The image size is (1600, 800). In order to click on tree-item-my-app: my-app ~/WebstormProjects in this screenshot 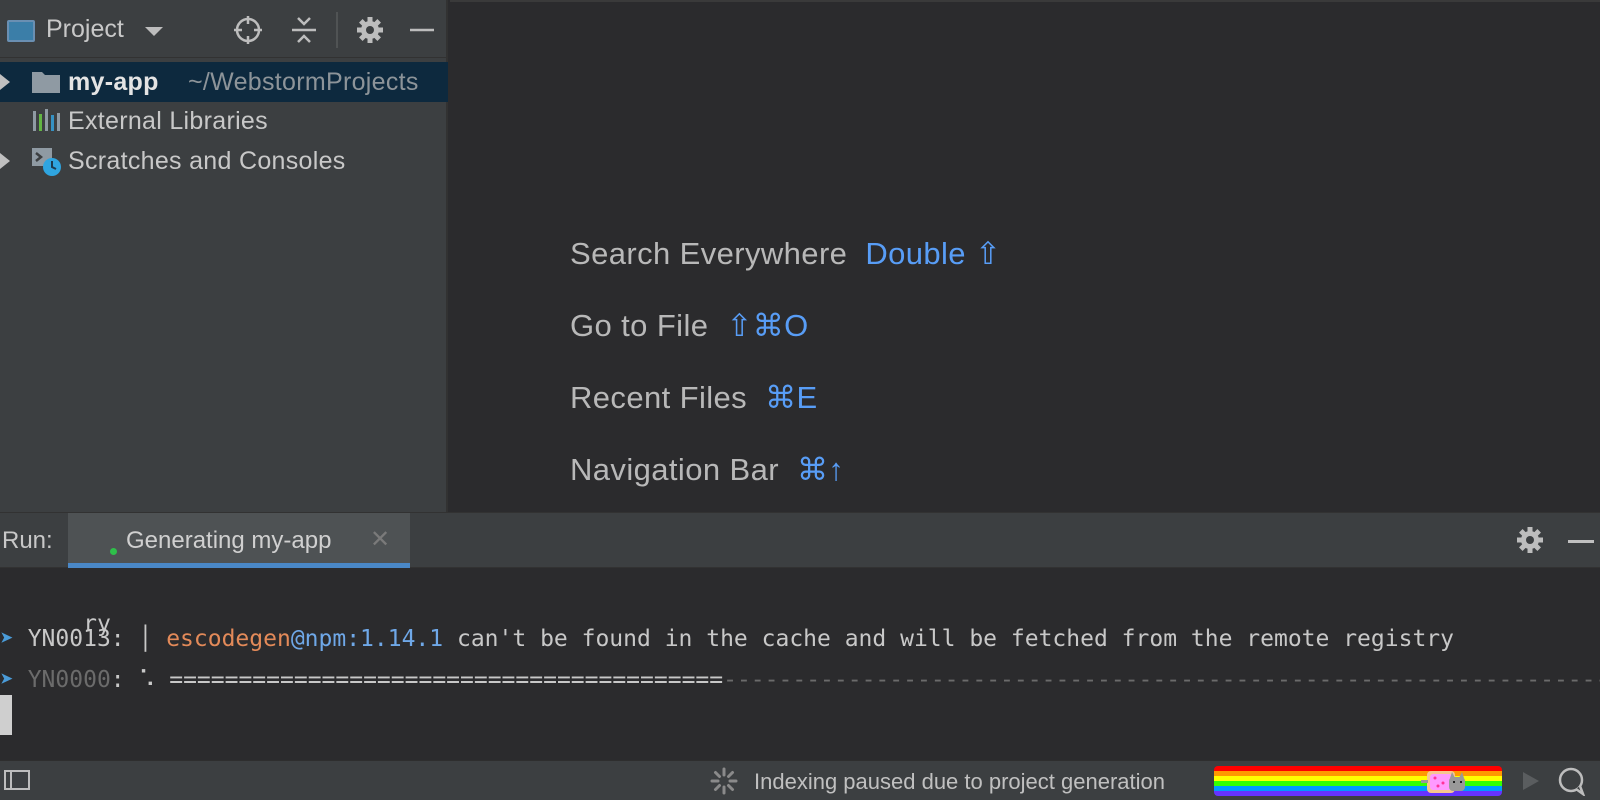, I will do `click(224, 82)`.